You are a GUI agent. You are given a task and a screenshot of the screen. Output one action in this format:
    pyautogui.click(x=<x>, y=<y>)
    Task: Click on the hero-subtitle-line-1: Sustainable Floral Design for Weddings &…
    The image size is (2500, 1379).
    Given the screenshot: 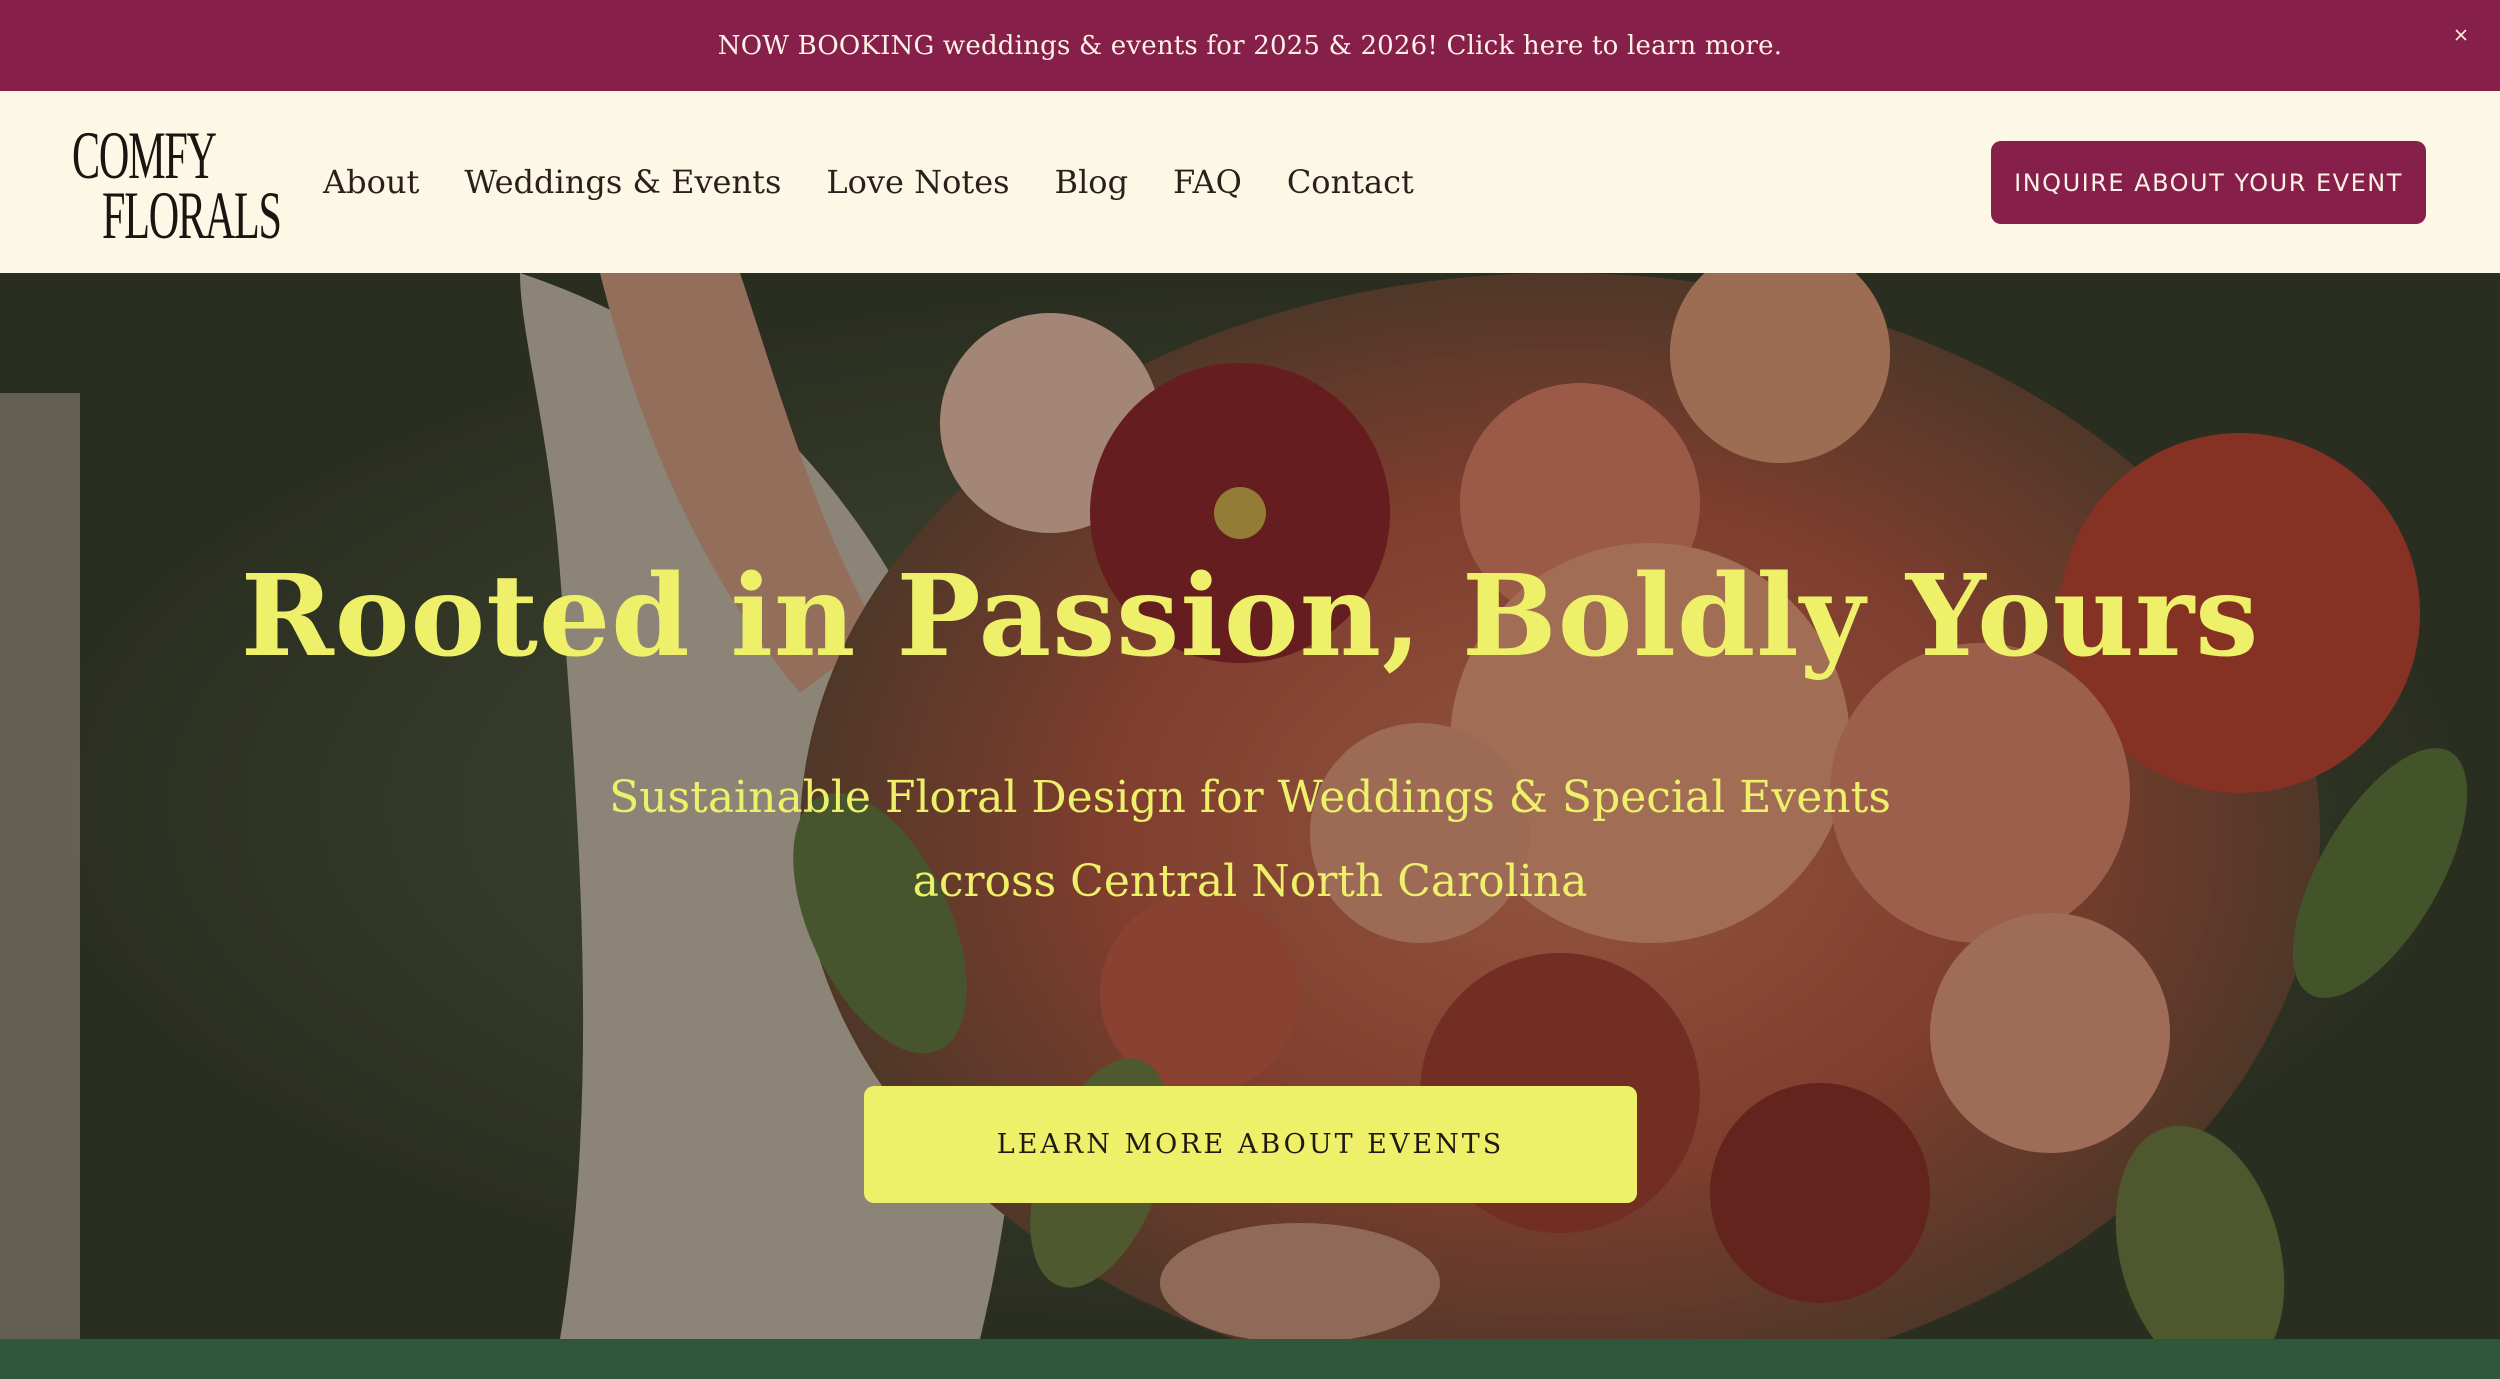 What is the action you would take?
    pyautogui.click(x=1250, y=797)
    